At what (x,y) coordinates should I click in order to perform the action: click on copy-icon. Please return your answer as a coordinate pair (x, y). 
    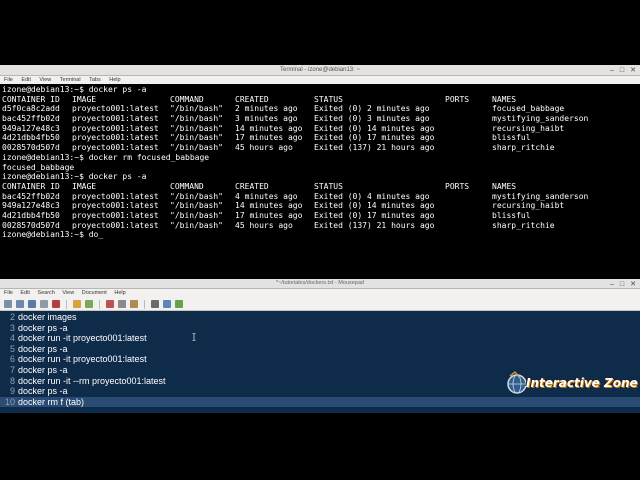
    Looking at the image, I should click on (122, 304).